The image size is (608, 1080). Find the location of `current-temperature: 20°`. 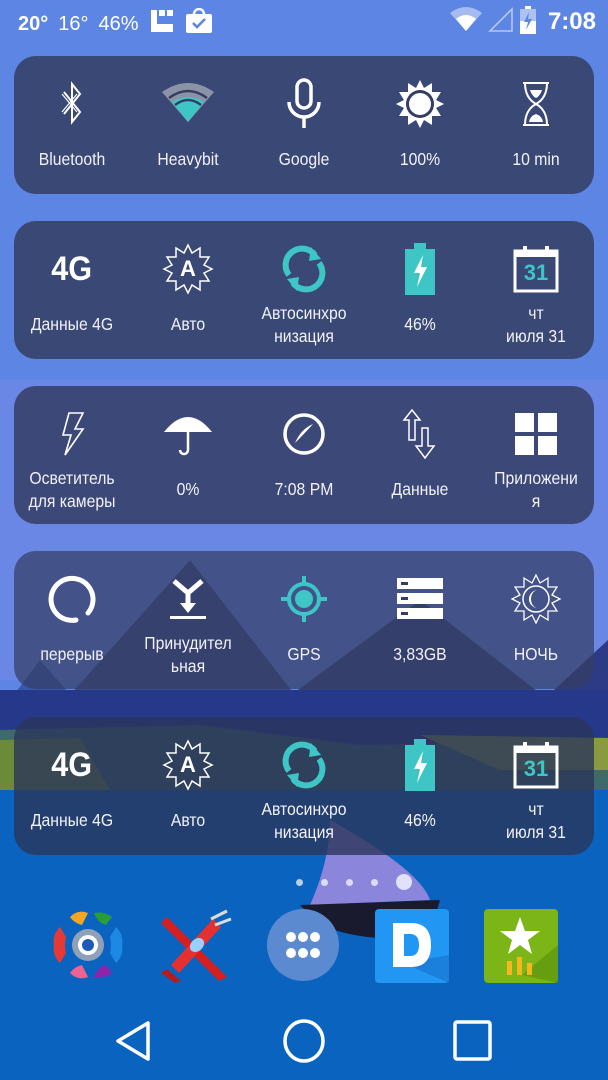

current-temperature: 20° is located at coordinates (33, 23).